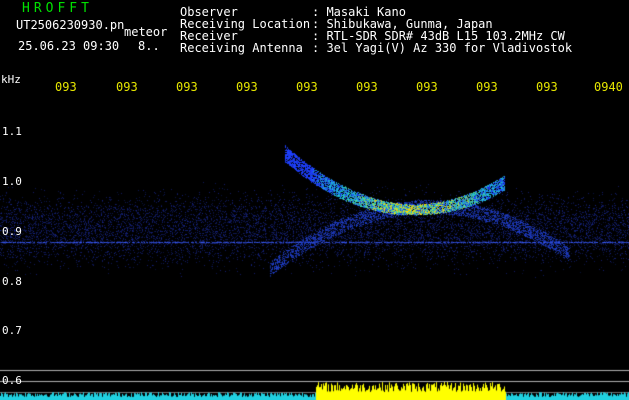 The width and height of the screenshot is (629, 400). I want to click on y-axis-unit: kHz, so click(11, 79).